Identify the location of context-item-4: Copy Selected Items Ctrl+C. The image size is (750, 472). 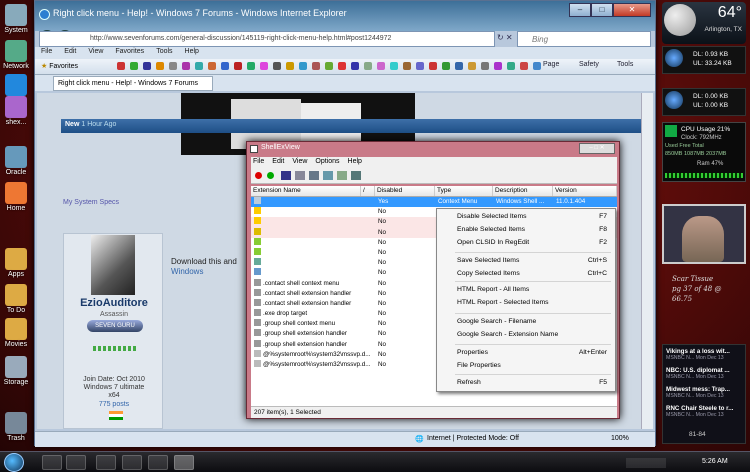
(532, 273).